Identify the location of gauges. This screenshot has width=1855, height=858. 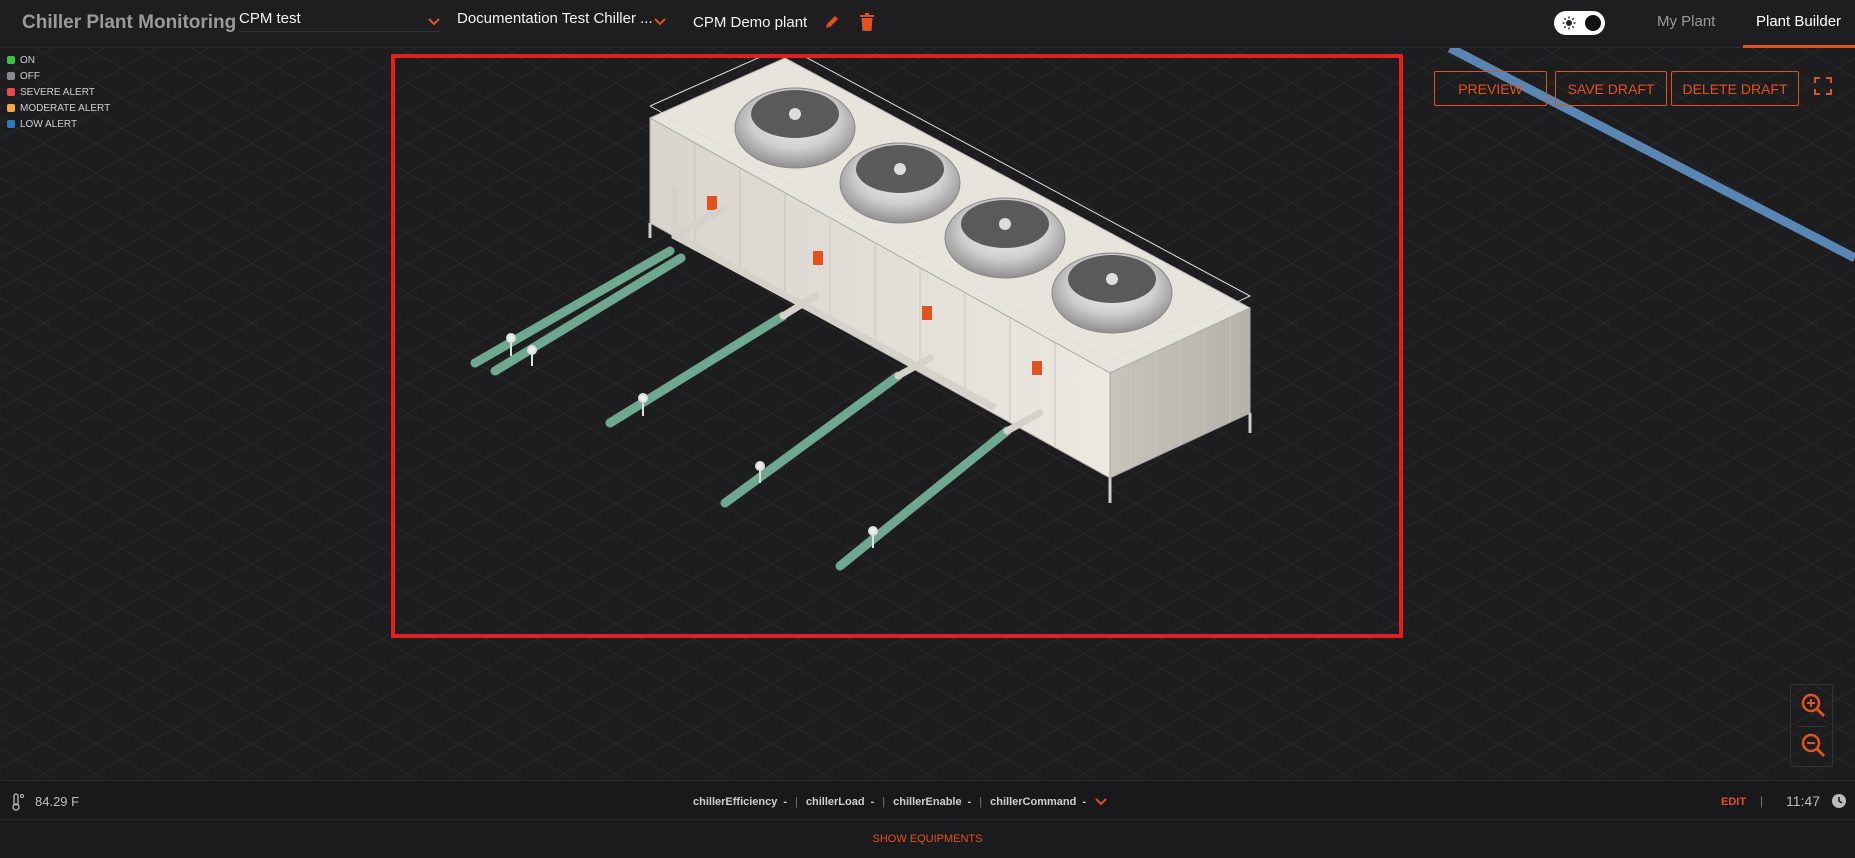
(692, 440).